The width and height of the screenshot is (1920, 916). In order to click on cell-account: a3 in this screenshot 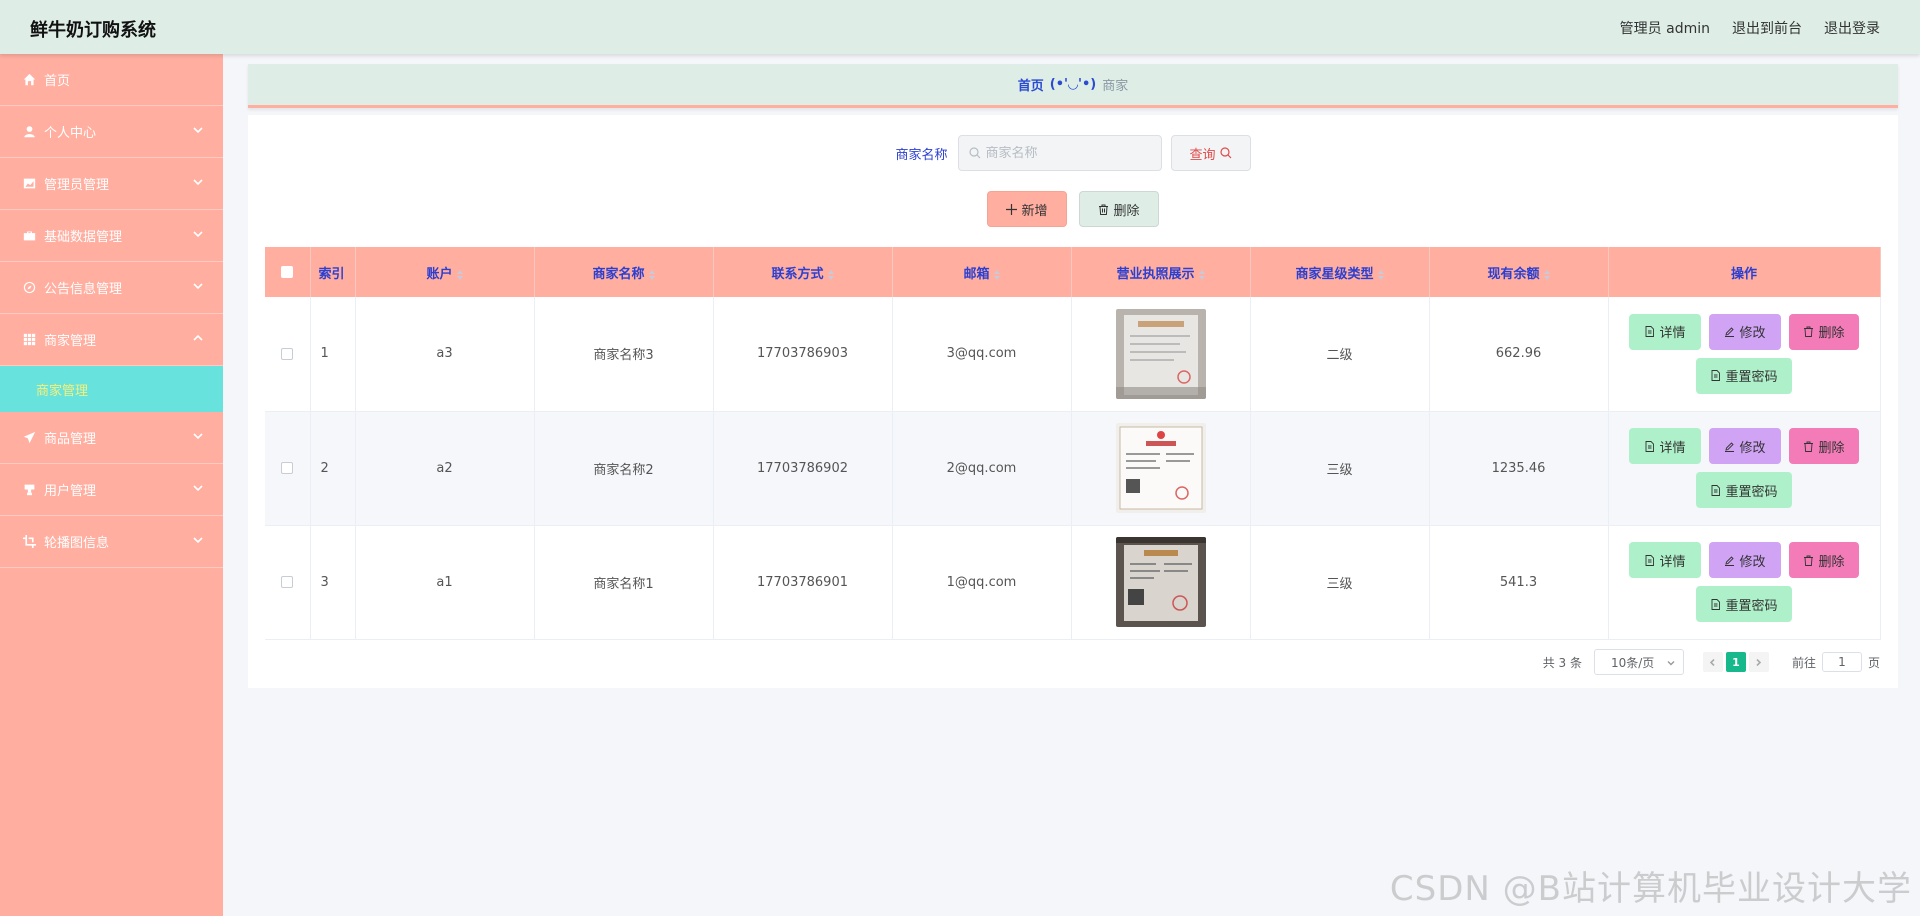, I will do `click(445, 354)`.